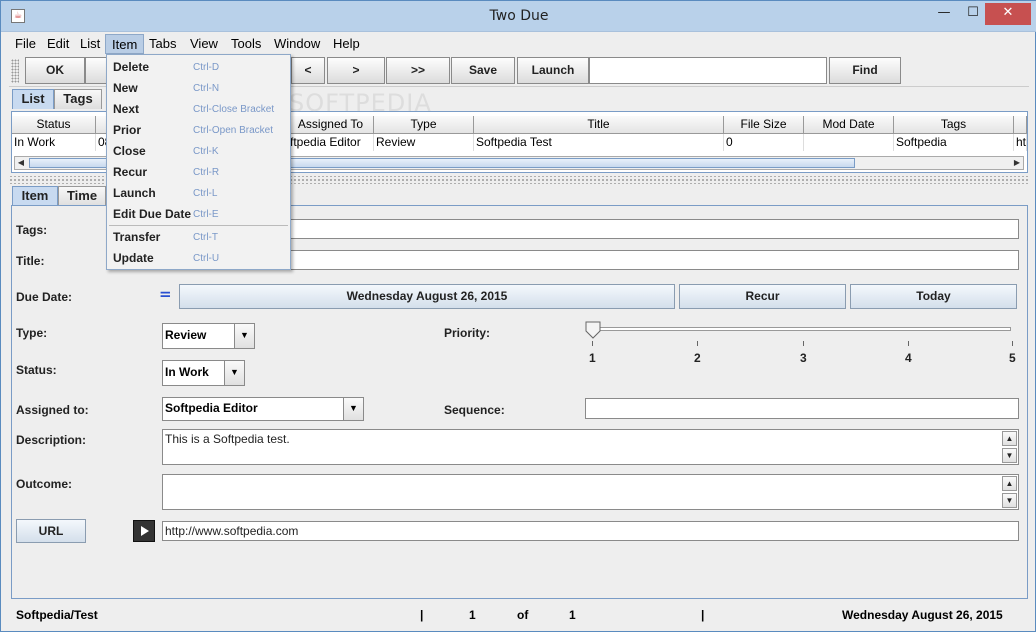  I want to click on last-button: >>, so click(418, 70).